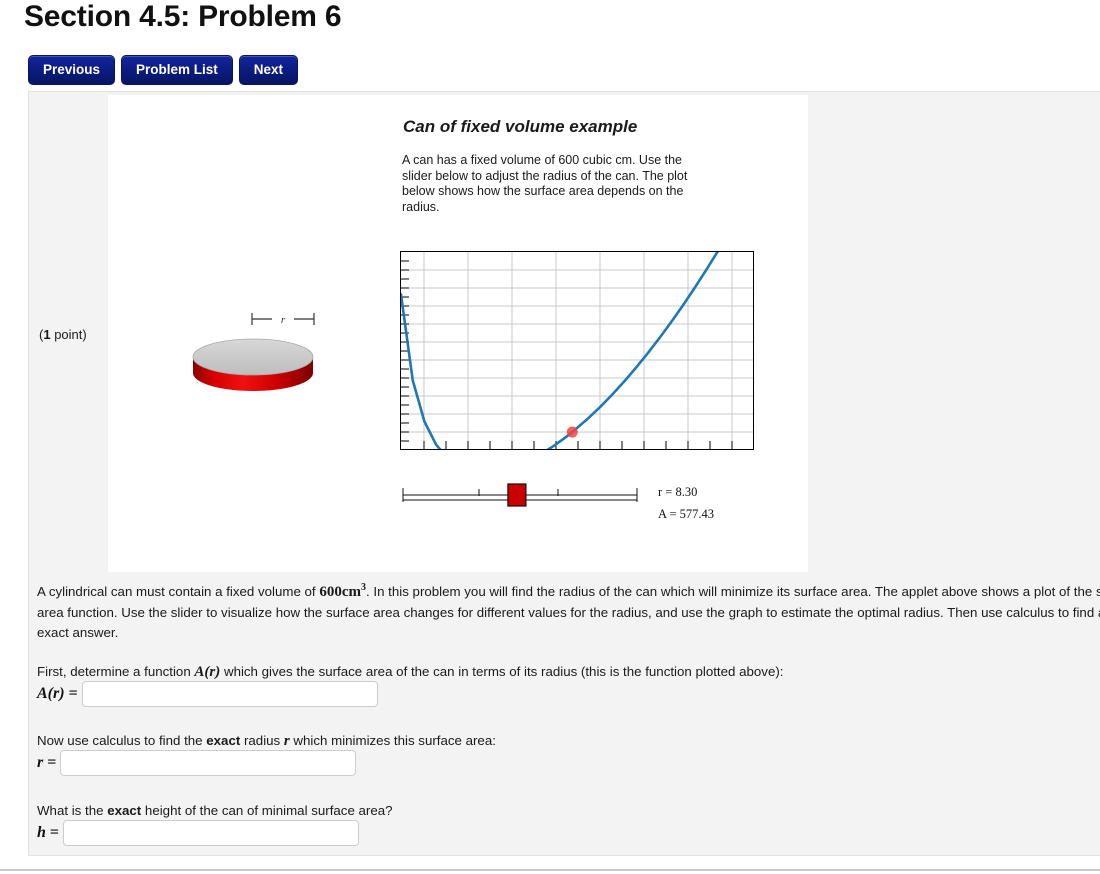 This screenshot has width=1100, height=874. What do you see at coordinates (177, 70) in the screenshot?
I see `problem-list-button: Problem List` at bounding box center [177, 70].